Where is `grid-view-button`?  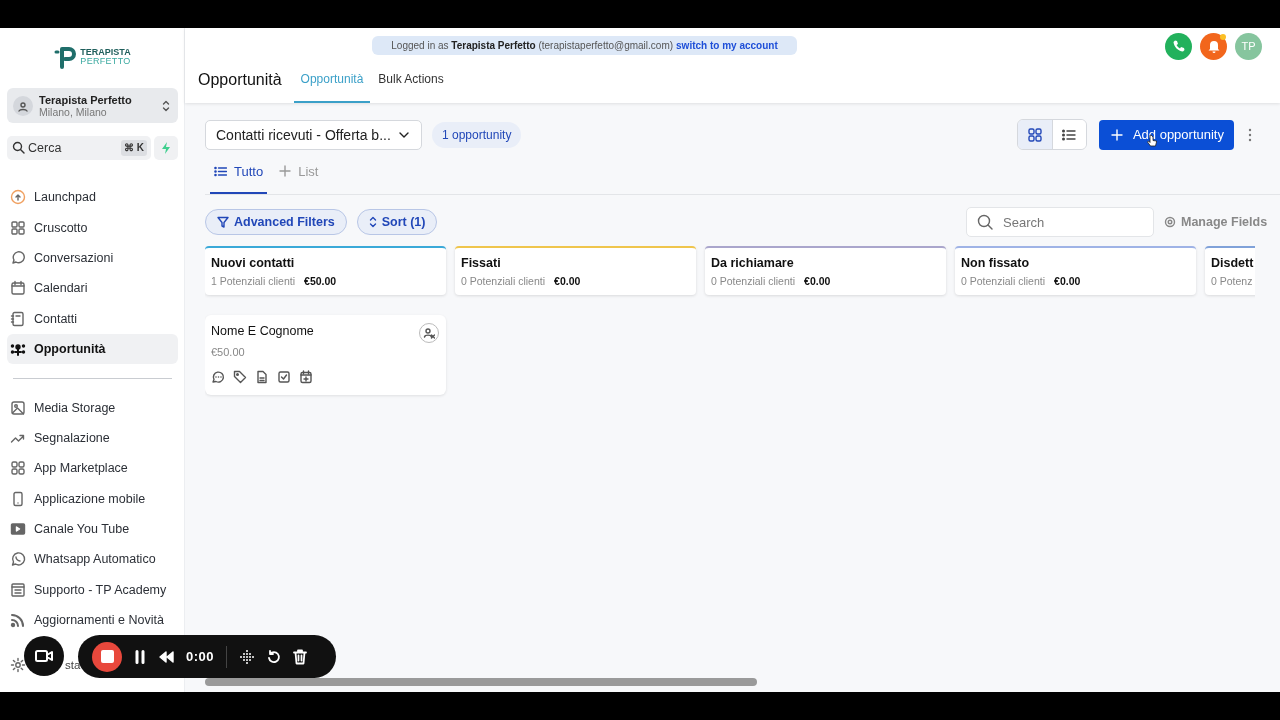 grid-view-button is located at coordinates (1034, 134).